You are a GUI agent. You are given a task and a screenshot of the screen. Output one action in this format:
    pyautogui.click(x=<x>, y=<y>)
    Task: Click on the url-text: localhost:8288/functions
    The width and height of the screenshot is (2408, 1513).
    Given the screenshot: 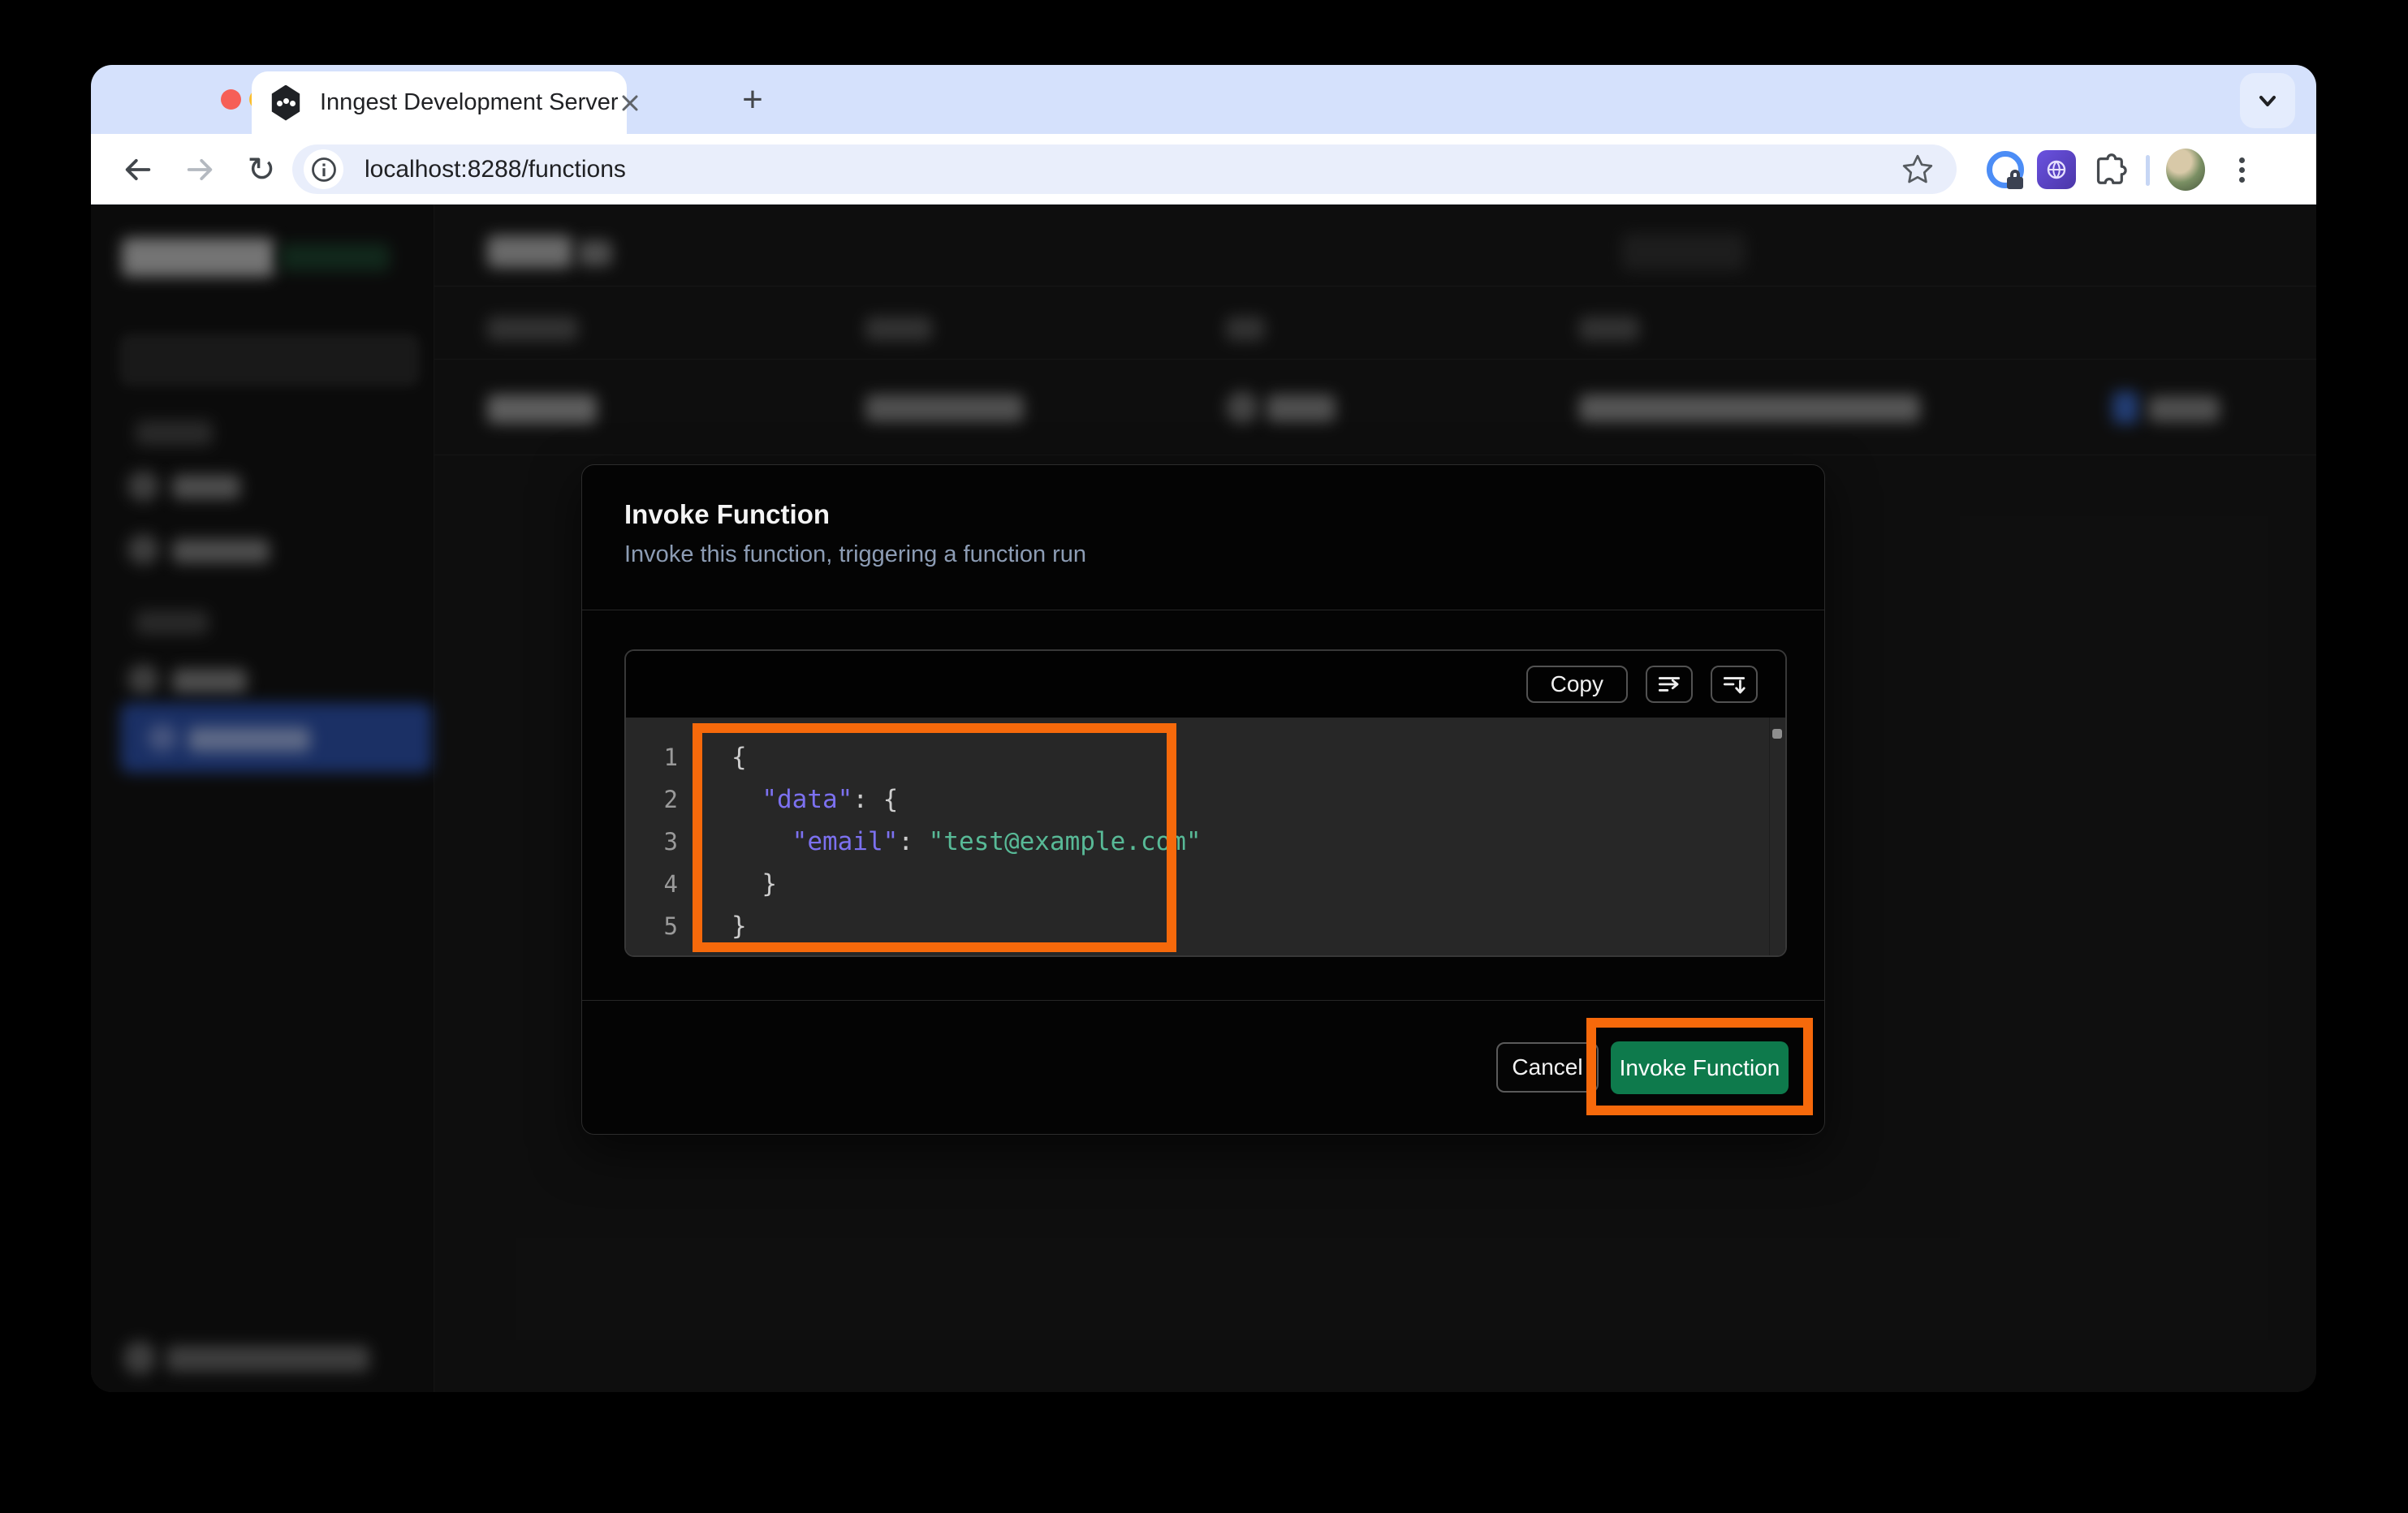 What is the action you would take?
    pyautogui.click(x=1132, y=169)
    